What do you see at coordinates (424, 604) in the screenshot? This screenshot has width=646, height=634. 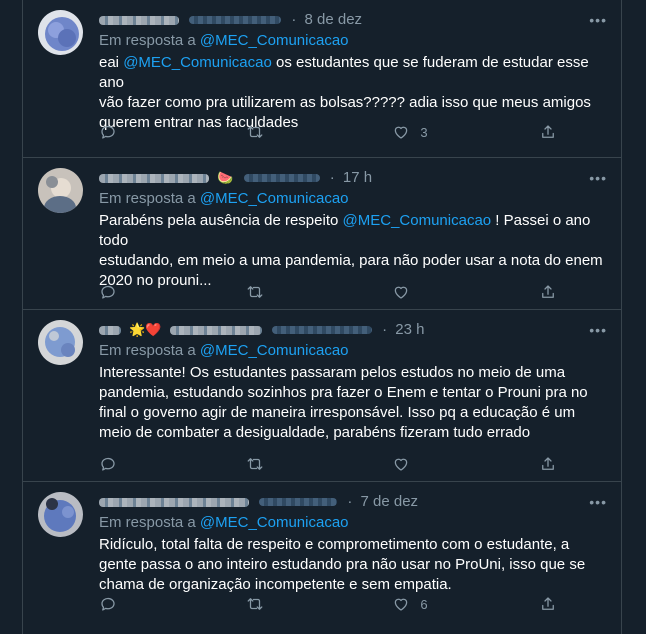 I see `like-count: 6` at bounding box center [424, 604].